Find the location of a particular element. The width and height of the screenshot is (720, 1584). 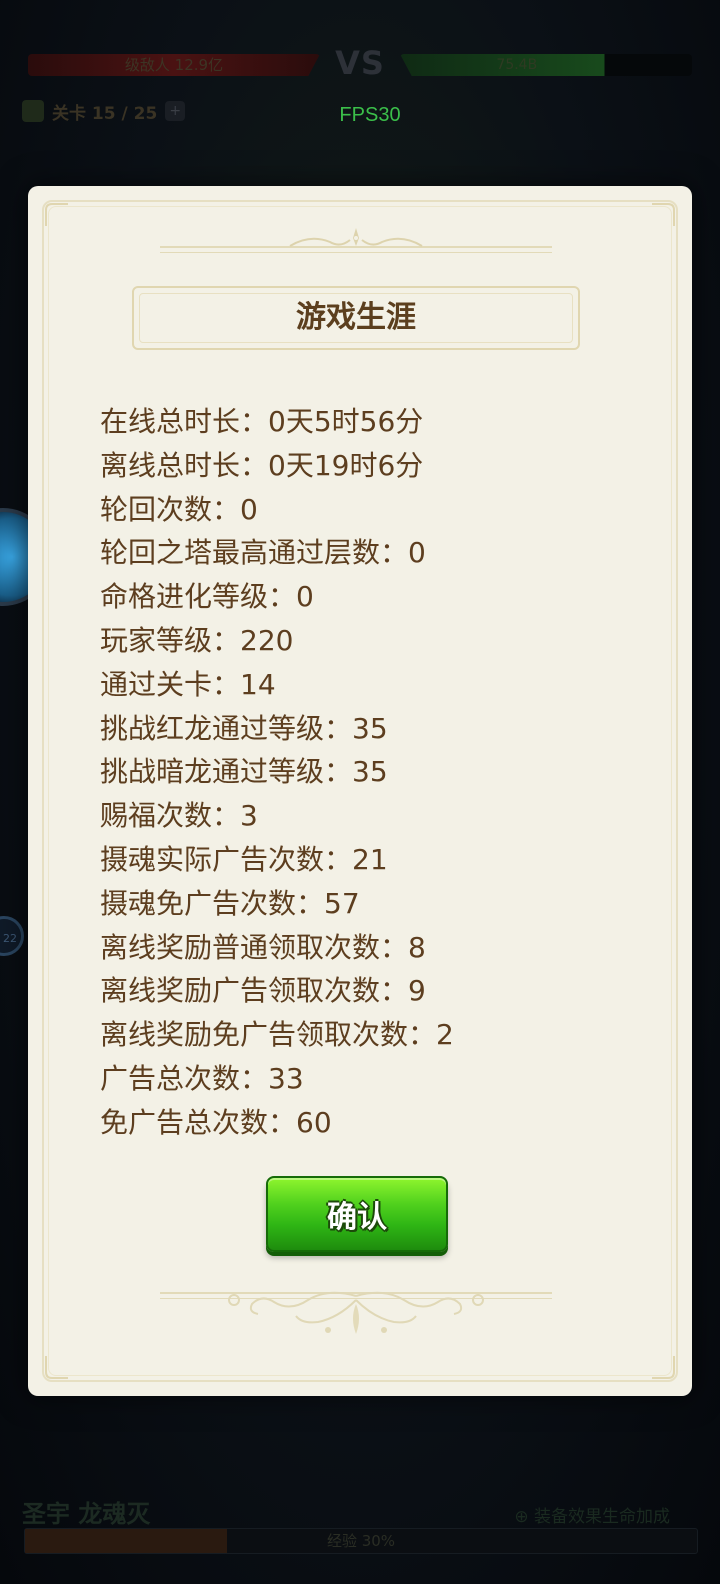

stat-row: 离线奖励普通领取次数：8 is located at coordinates (380, 948).